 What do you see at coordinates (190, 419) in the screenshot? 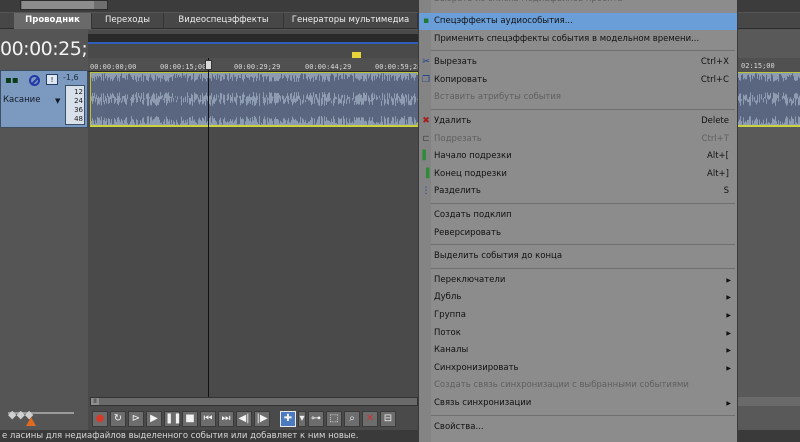
I see `stop-button: ■` at bounding box center [190, 419].